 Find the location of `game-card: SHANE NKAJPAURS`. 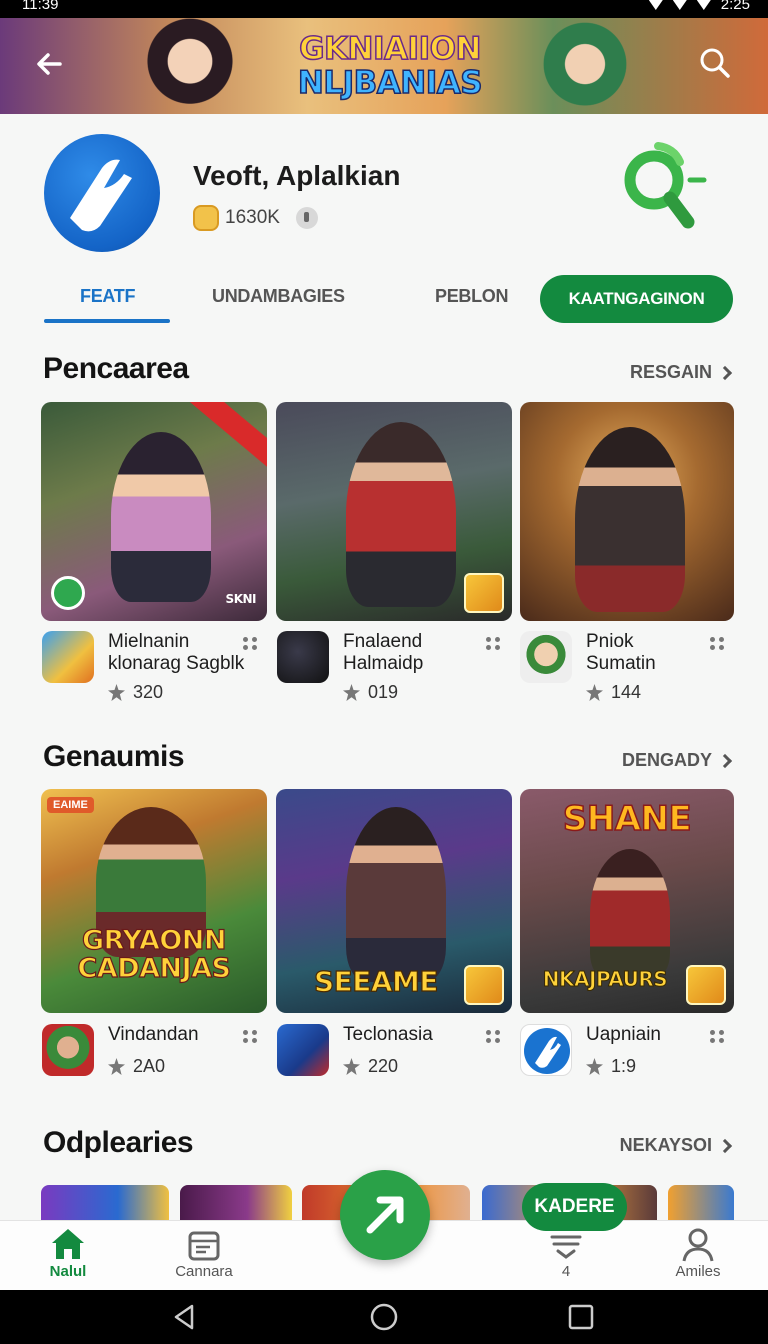

game-card: SHANE NKAJPAURS is located at coordinates (627, 901).